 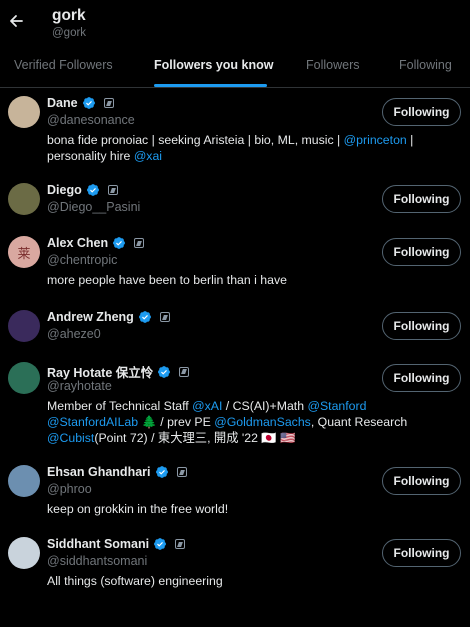 I want to click on bio-mention-link: @xai, so click(x=148, y=156).